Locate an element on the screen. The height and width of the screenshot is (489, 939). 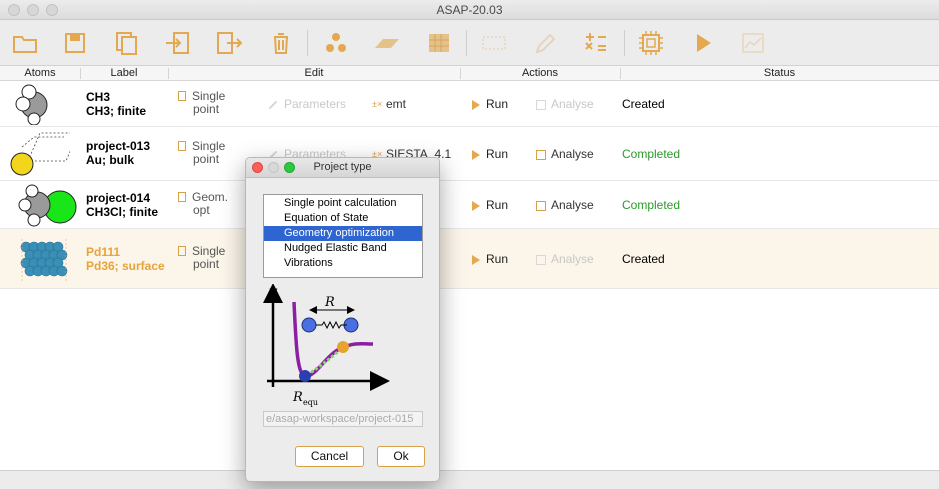
project-name: project-014 is located at coordinates (118, 198).